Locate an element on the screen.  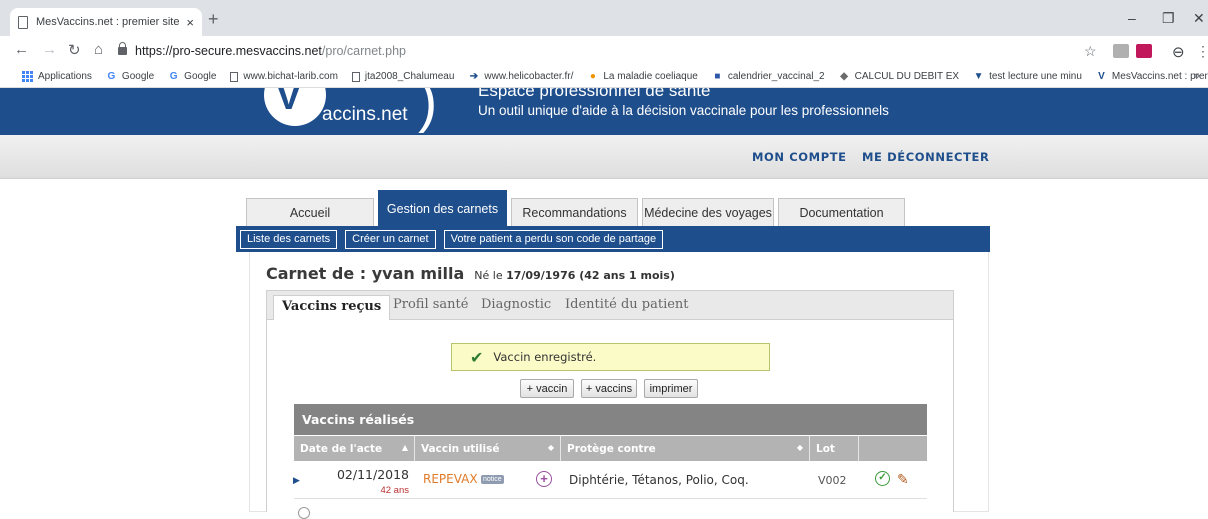
legend-circle-icon is located at coordinates (304, 513).